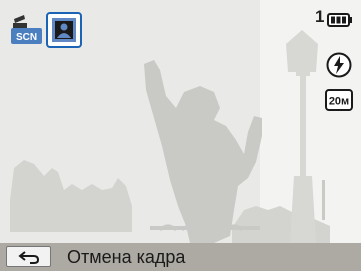 Image resolution: width=361 pixels, height=271 pixels. What do you see at coordinates (26, 30) in the screenshot?
I see `scene-mode-icon: SCN` at bounding box center [26, 30].